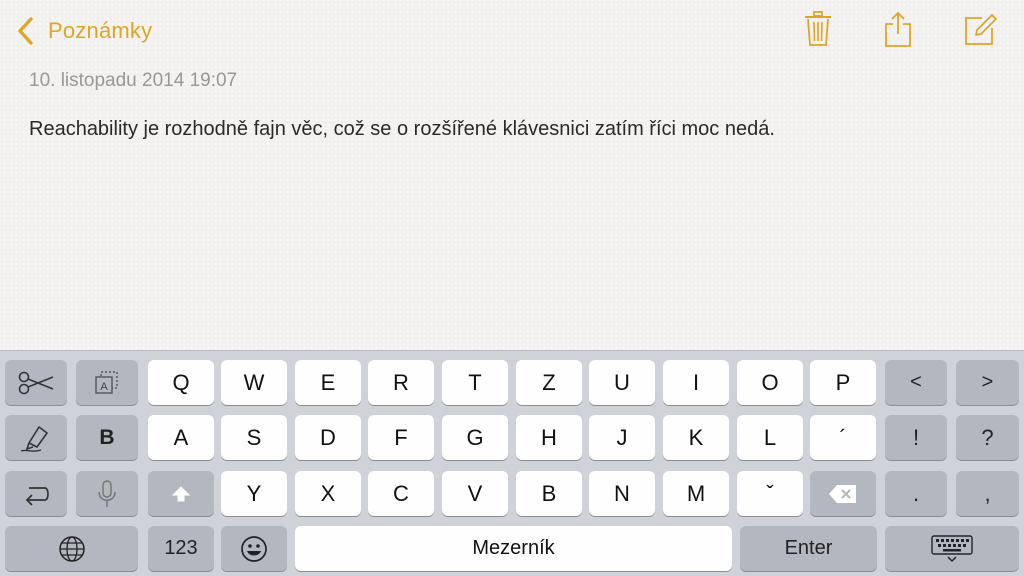  What do you see at coordinates (475, 382) in the screenshot?
I see `key-t: T` at bounding box center [475, 382].